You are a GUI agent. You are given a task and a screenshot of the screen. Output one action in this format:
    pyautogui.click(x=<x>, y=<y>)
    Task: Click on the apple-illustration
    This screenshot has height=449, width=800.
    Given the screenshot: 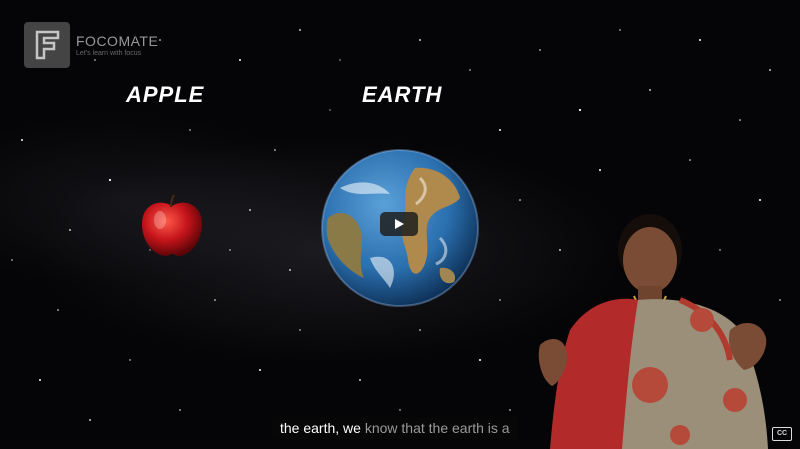 What is the action you would take?
    pyautogui.click(x=172, y=225)
    